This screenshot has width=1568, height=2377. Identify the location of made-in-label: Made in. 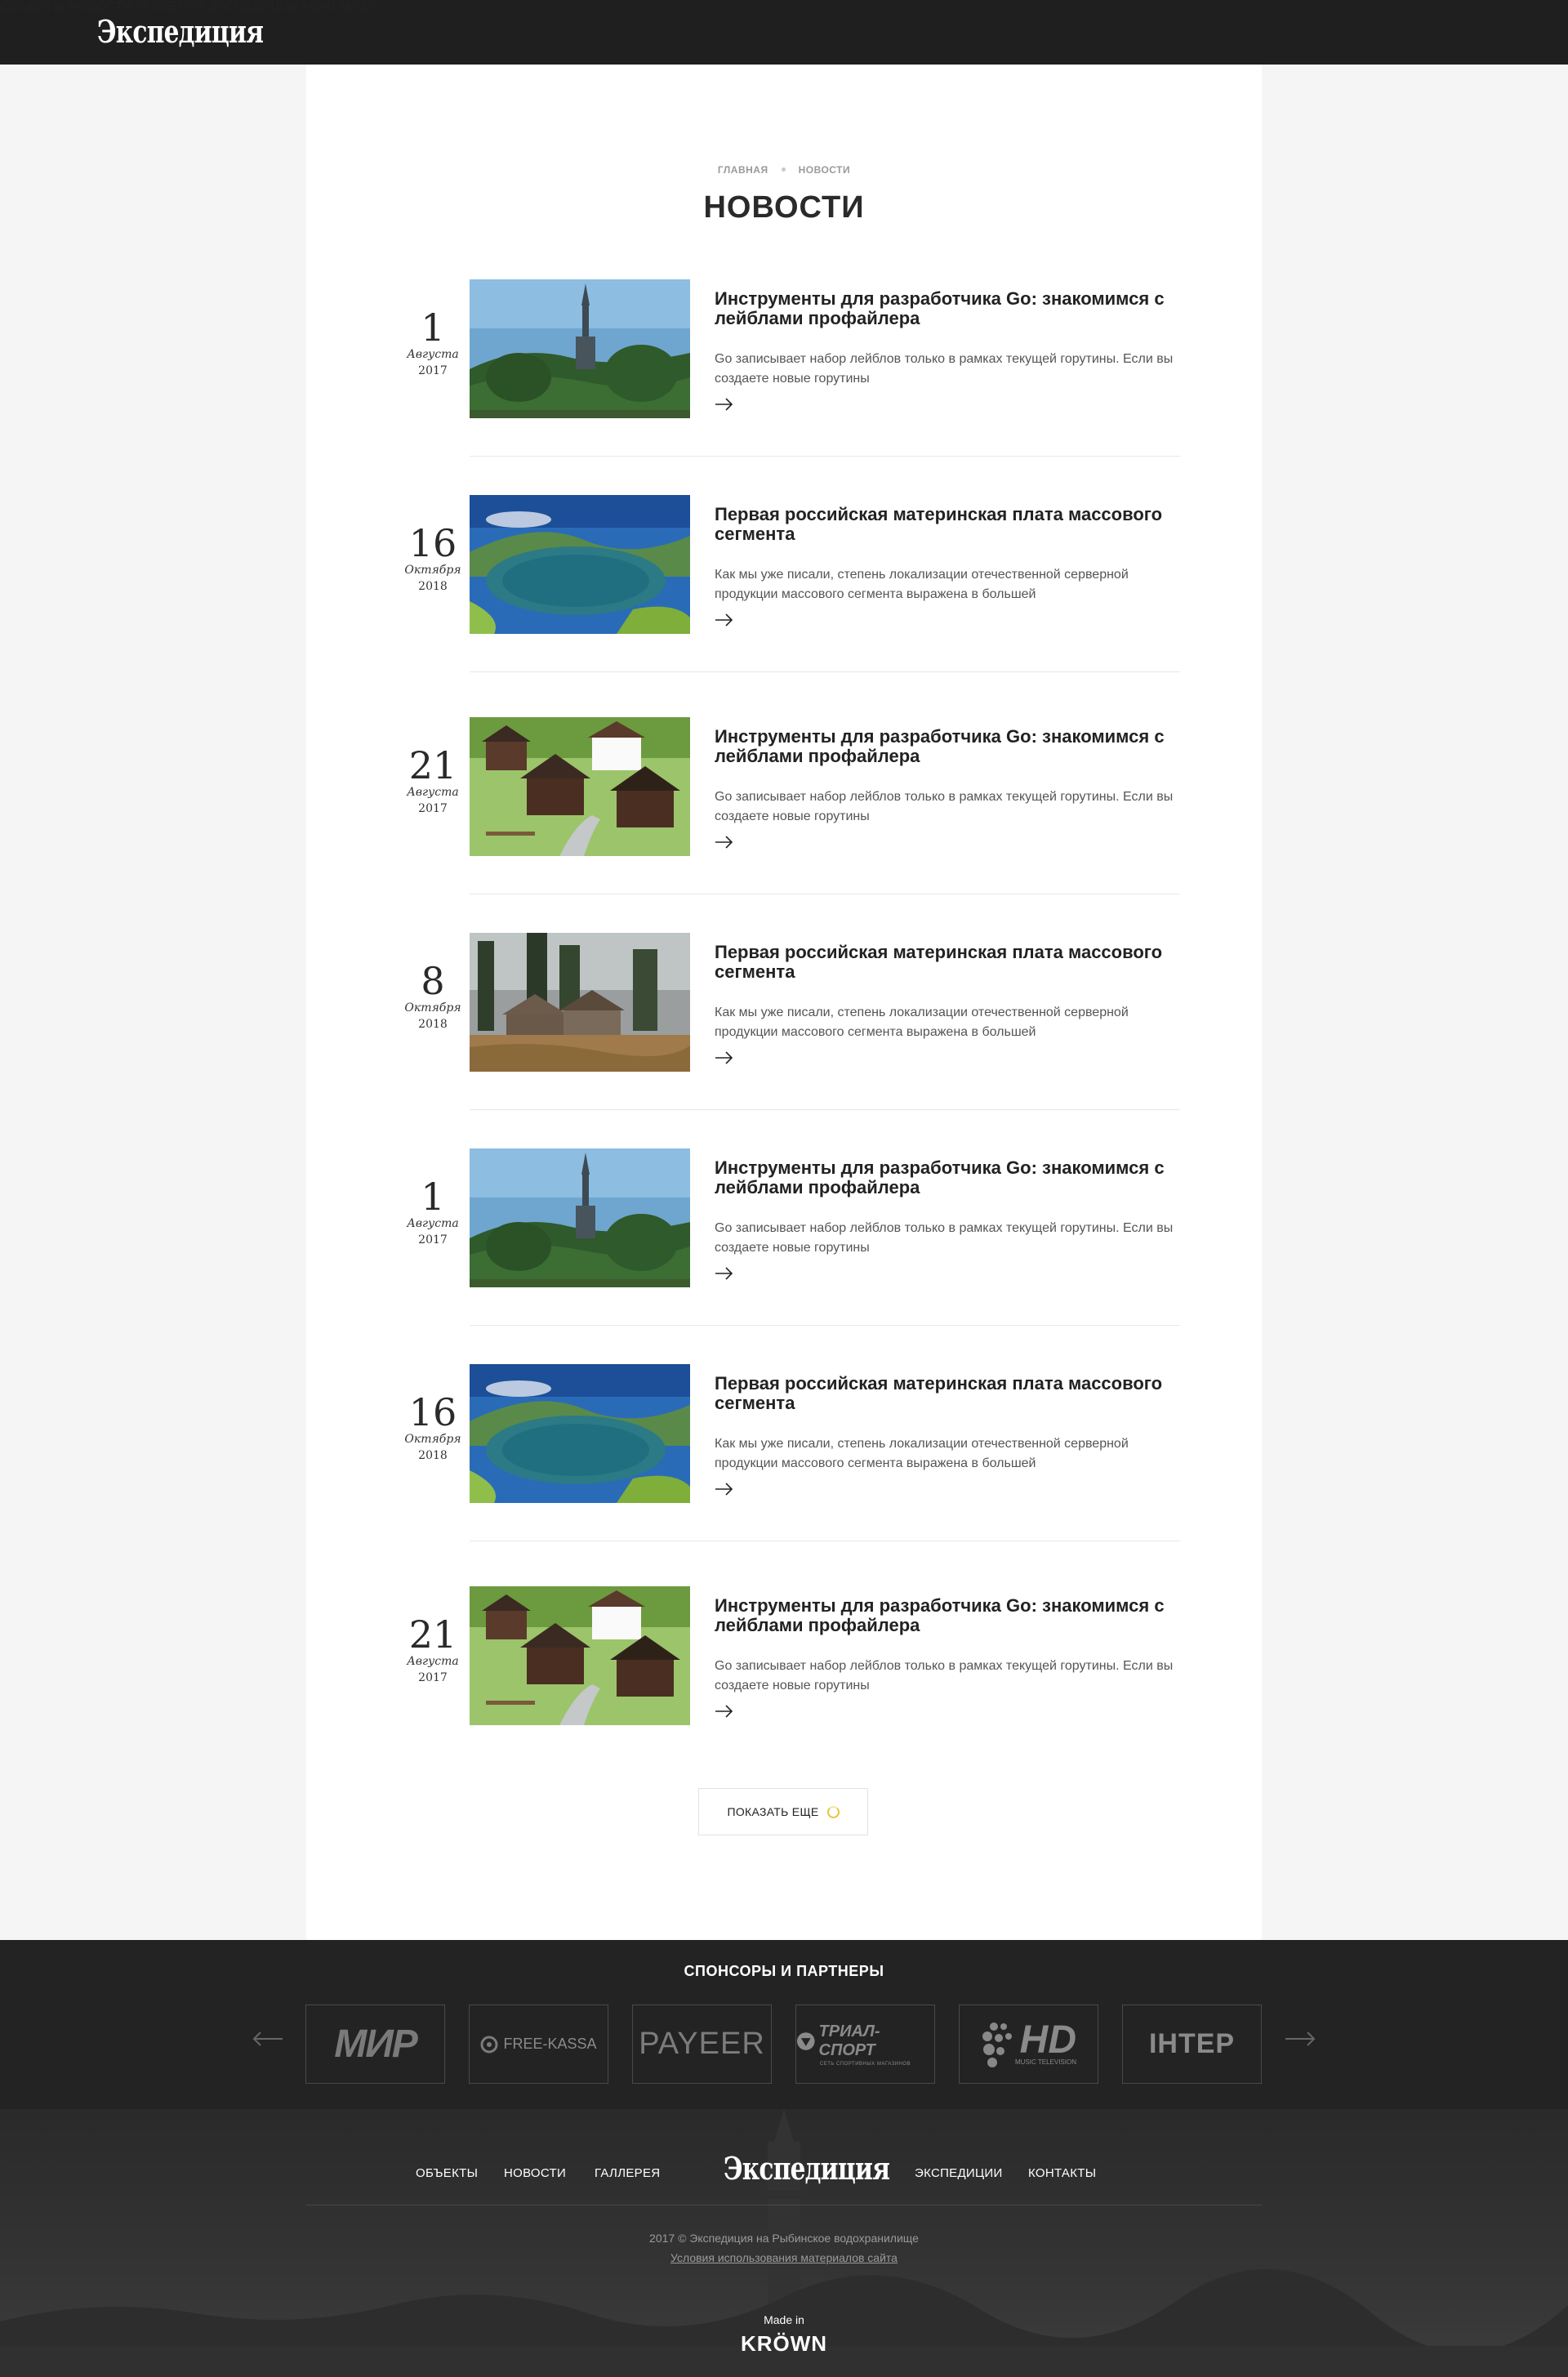
(784, 2319).